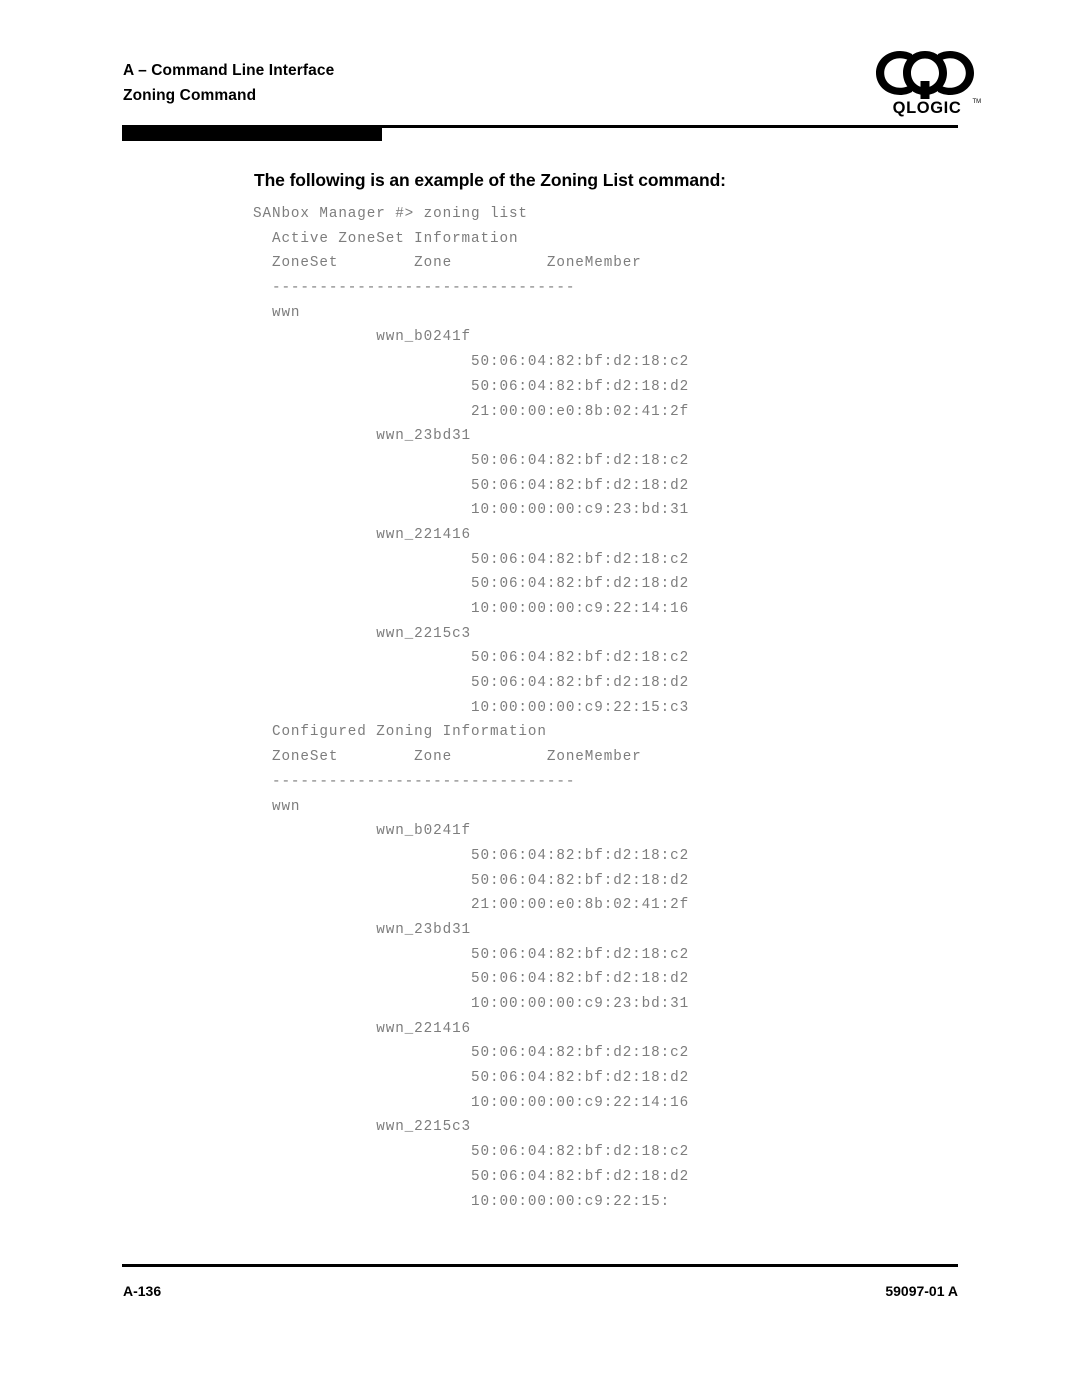 This screenshot has width=1080, height=1397. I want to click on cli-output-line: Active ZoneSet Information, so click(386, 238).